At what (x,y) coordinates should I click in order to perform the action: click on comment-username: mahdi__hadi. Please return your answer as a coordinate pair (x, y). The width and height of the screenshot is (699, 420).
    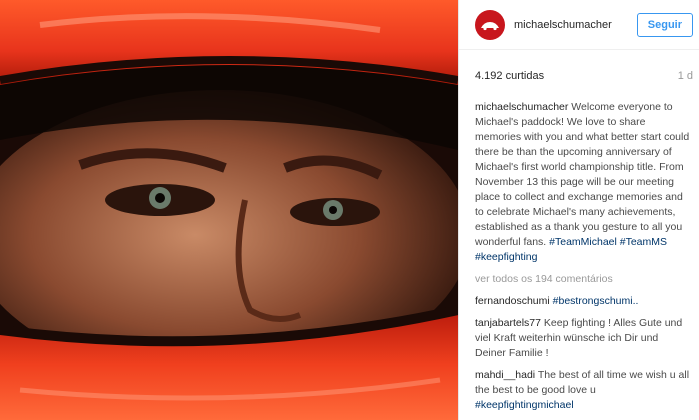
    Looking at the image, I should click on (505, 375).